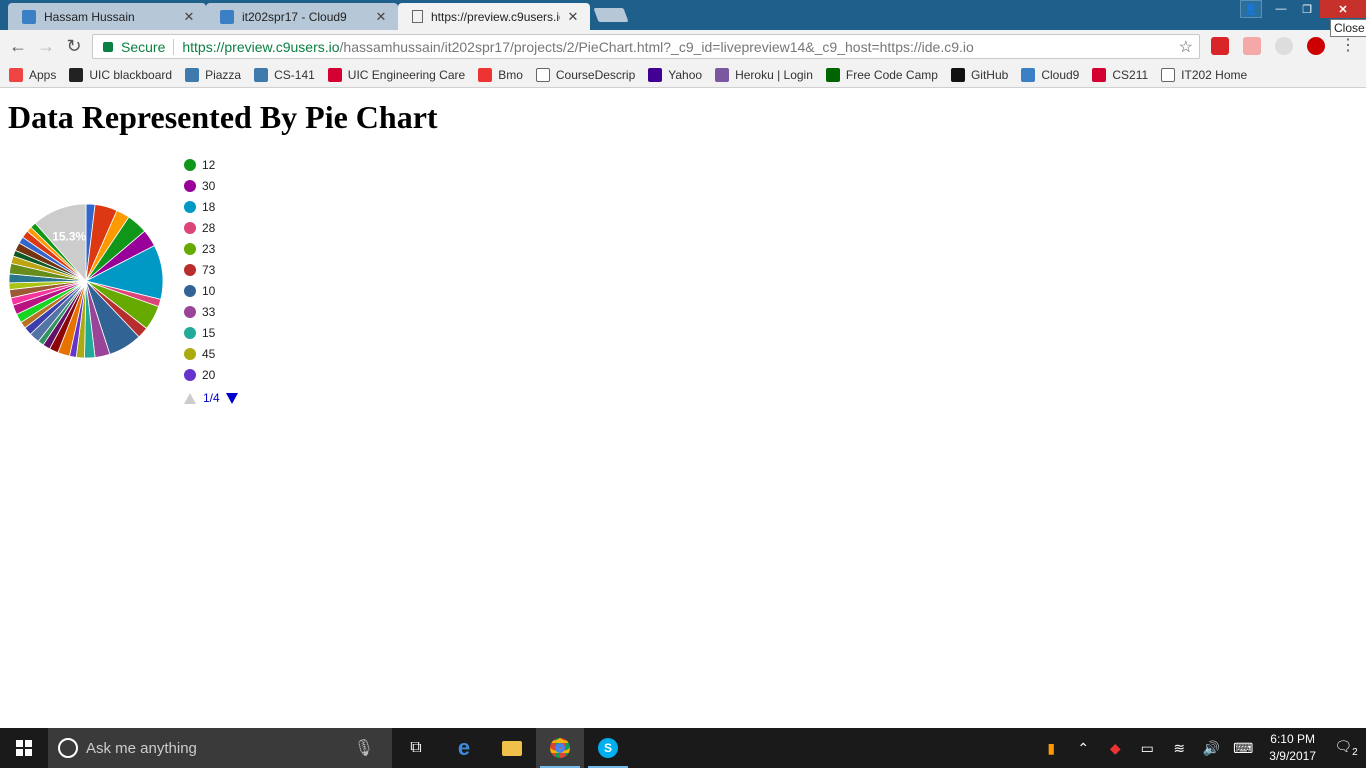  I want to click on bookmark-label: Yahoo, so click(685, 75).